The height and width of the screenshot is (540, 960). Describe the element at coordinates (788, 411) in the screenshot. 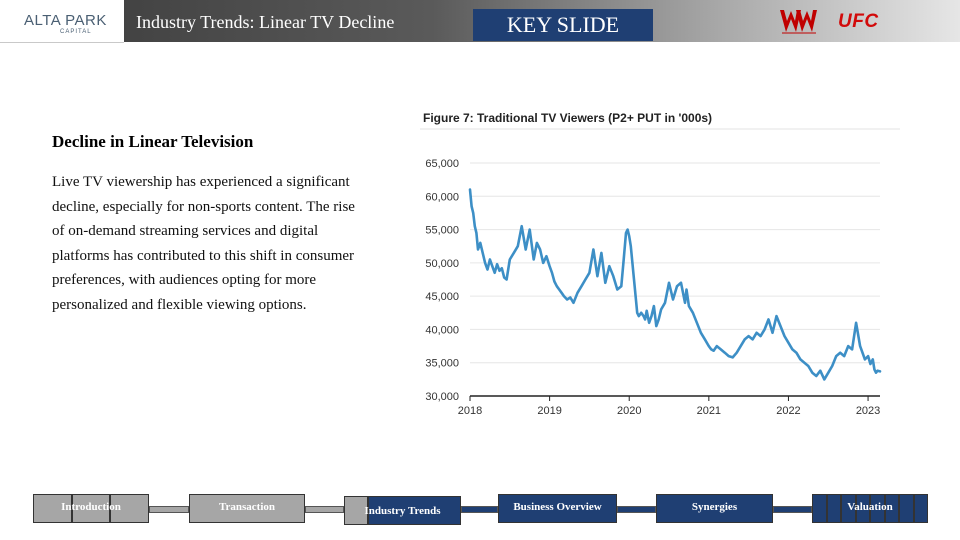

I see `x-tick-label: 2022` at that location.